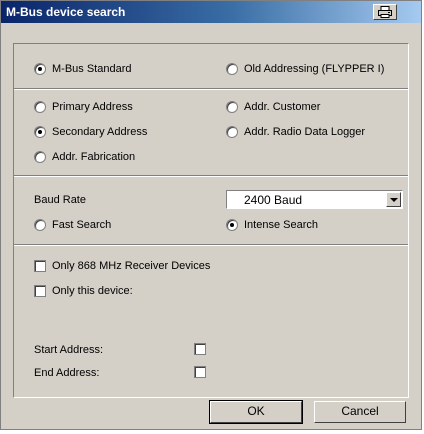 The width and height of the screenshot is (424, 434). I want to click on radio-secondary-address-label: Secondary Address, so click(100, 132).